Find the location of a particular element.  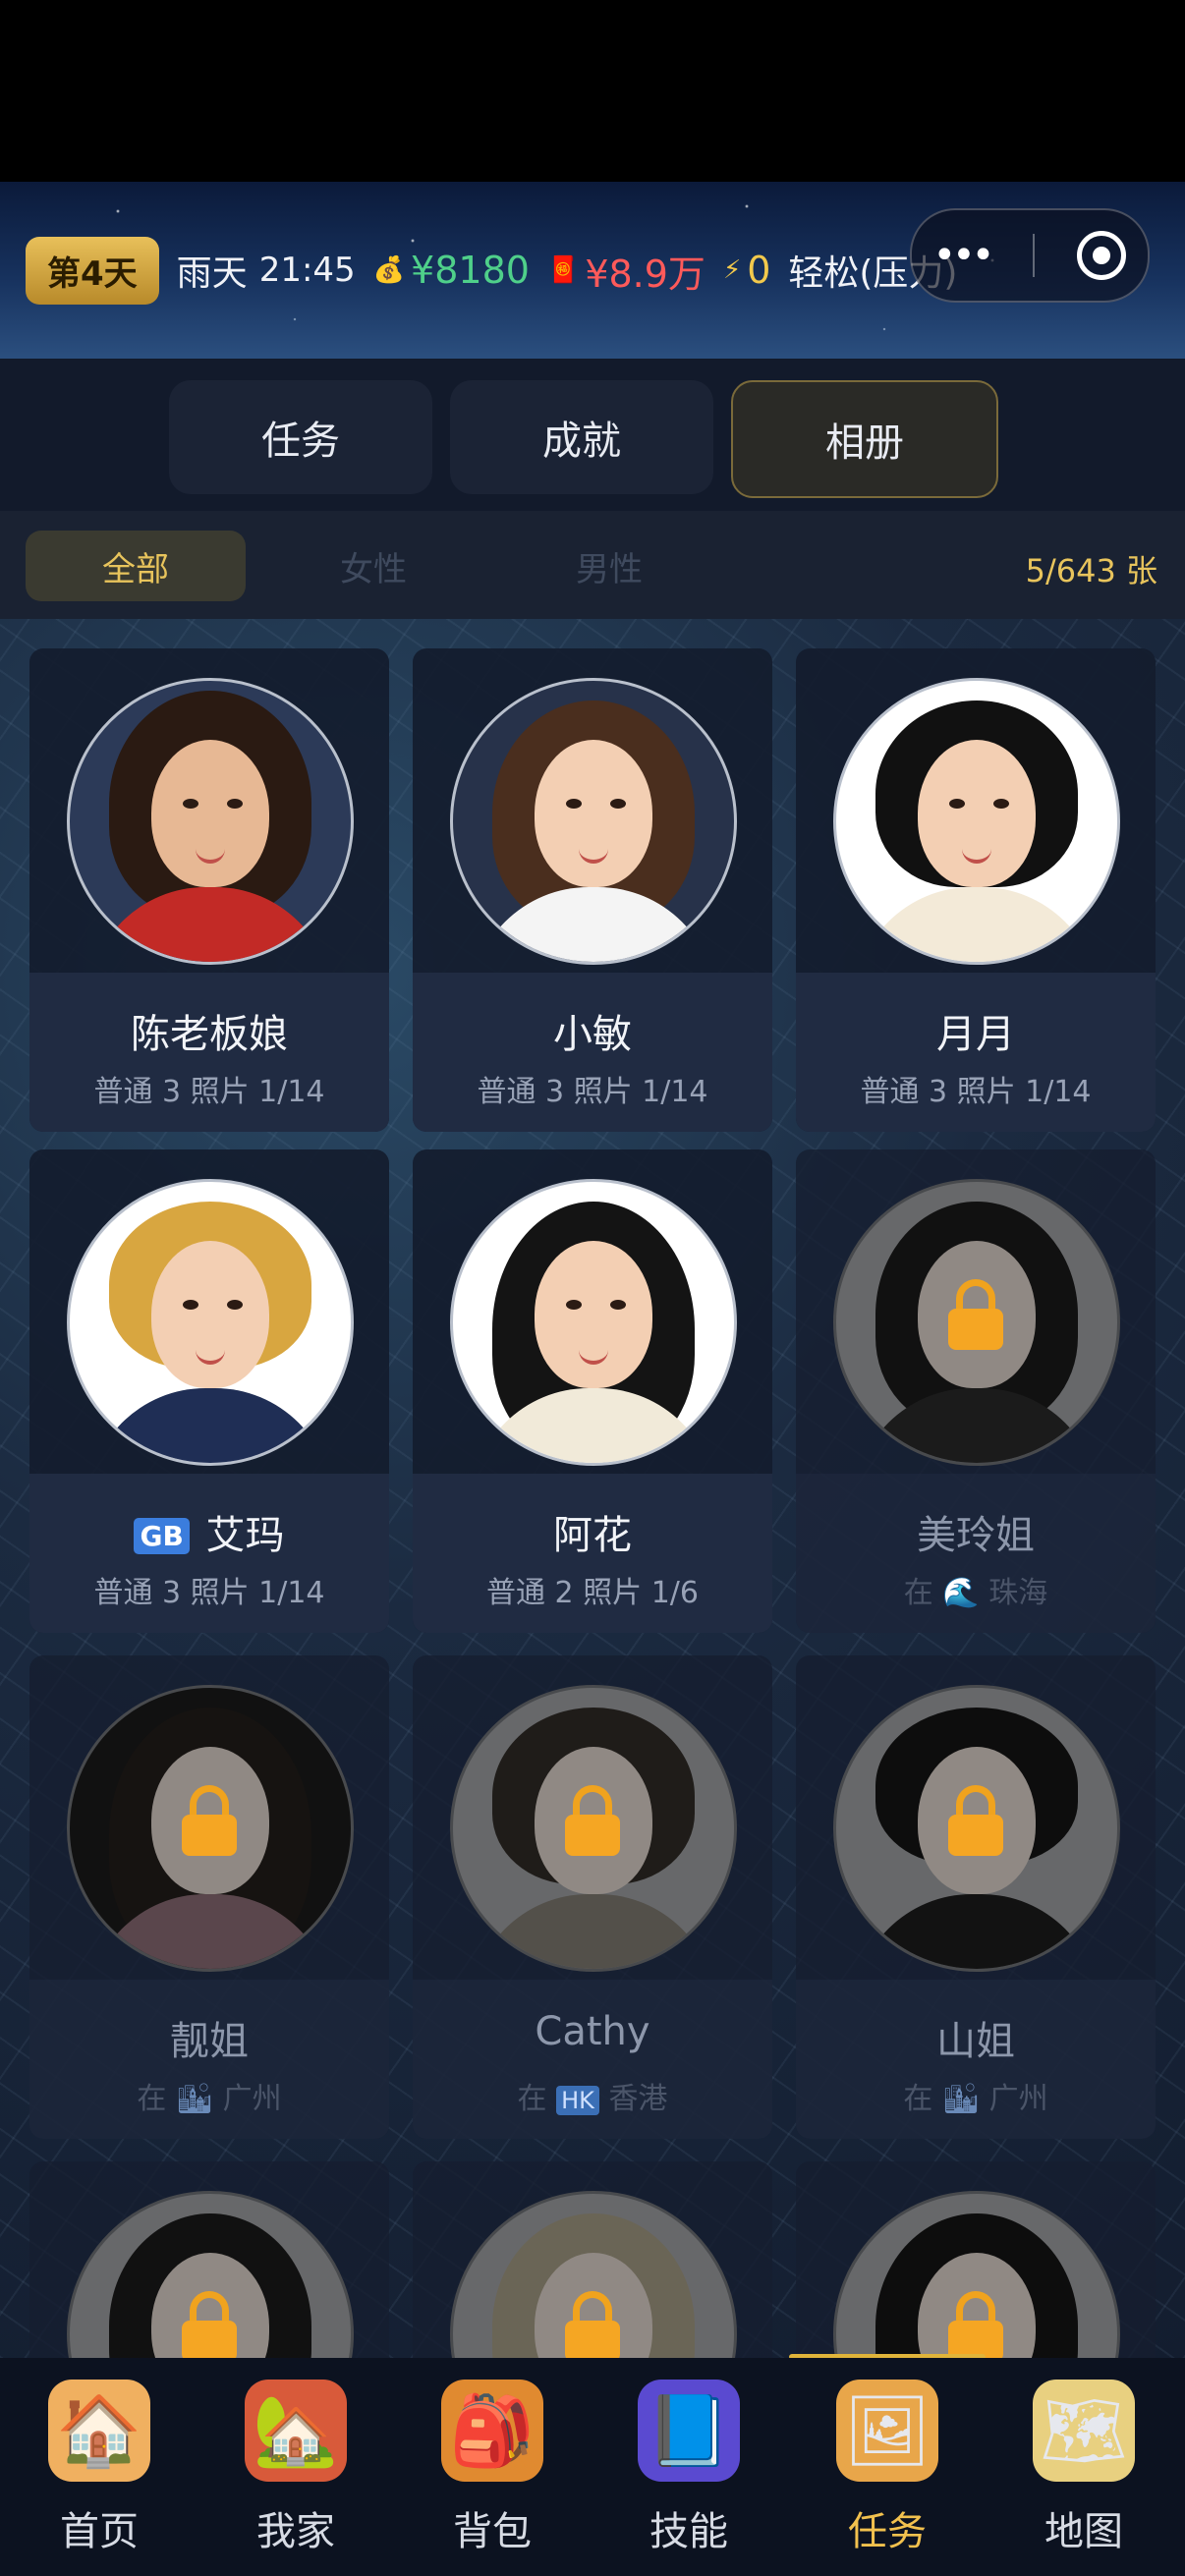

time-label: 21:45 is located at coordinates (307, 270).